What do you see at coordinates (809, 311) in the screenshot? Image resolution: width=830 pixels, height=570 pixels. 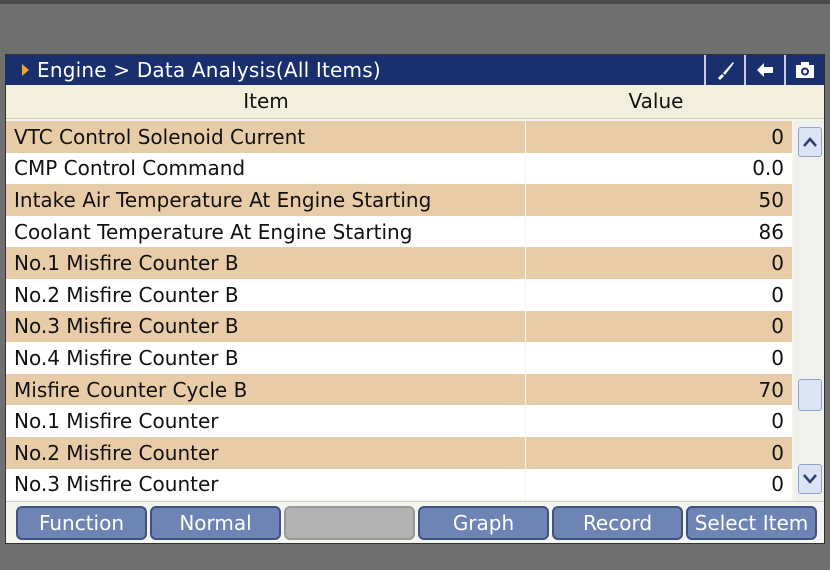 I see `vertical-scrollbar` at bounding box center [809, 311].